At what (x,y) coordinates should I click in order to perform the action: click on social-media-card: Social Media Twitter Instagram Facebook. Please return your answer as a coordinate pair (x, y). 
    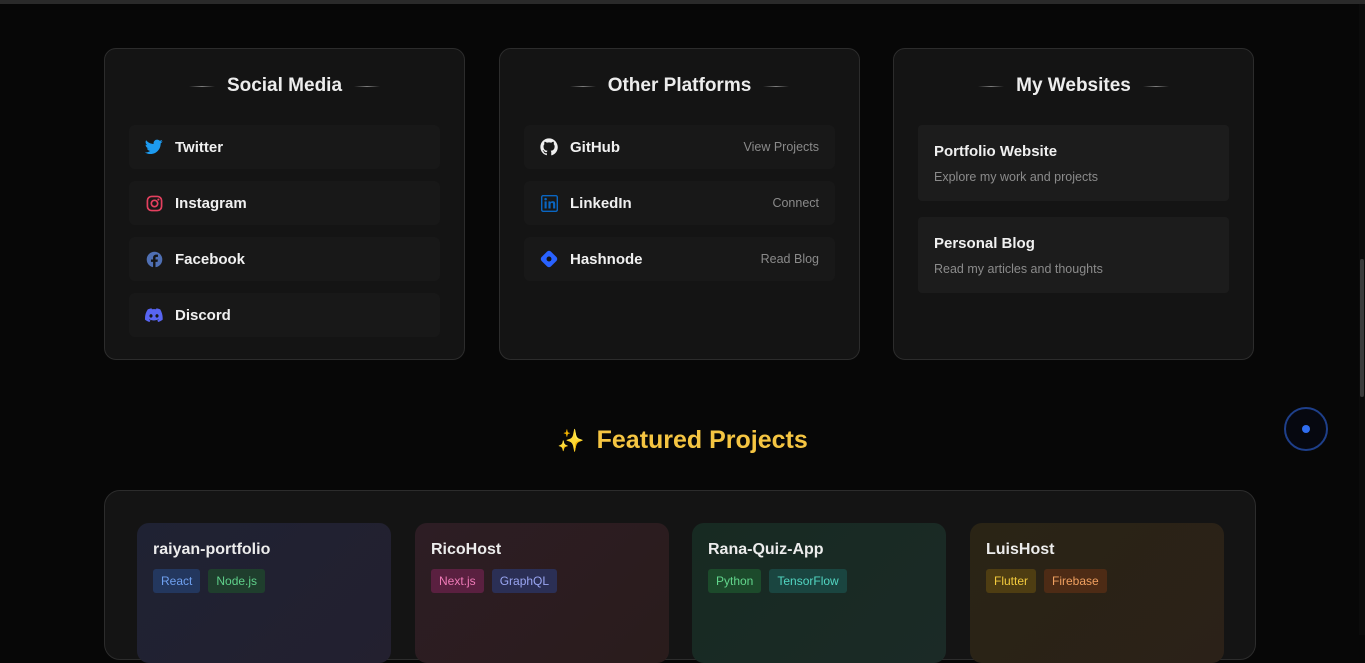
    Looking at the image, I should click on (284, 204).